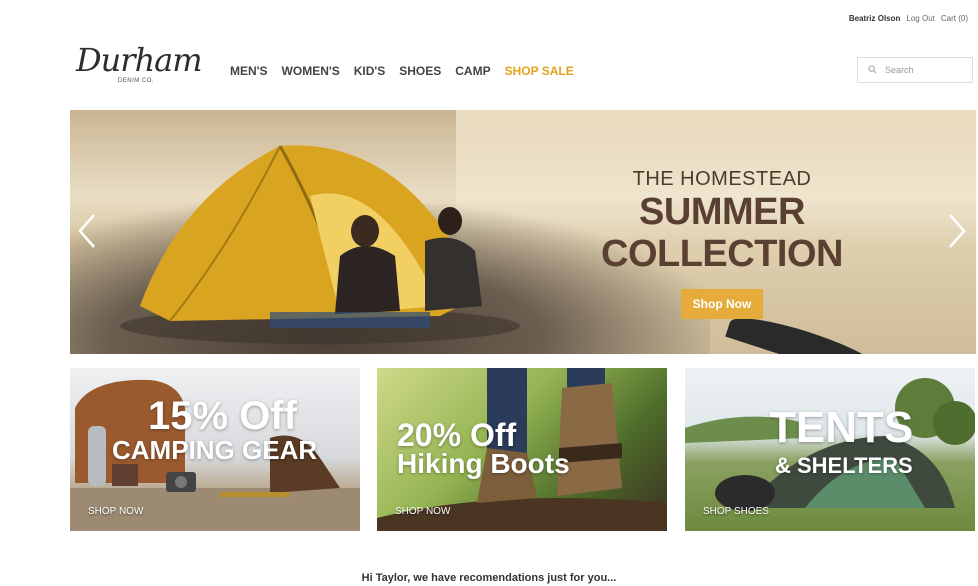  I want to click on chevron-left-icon, so click(86, 231).